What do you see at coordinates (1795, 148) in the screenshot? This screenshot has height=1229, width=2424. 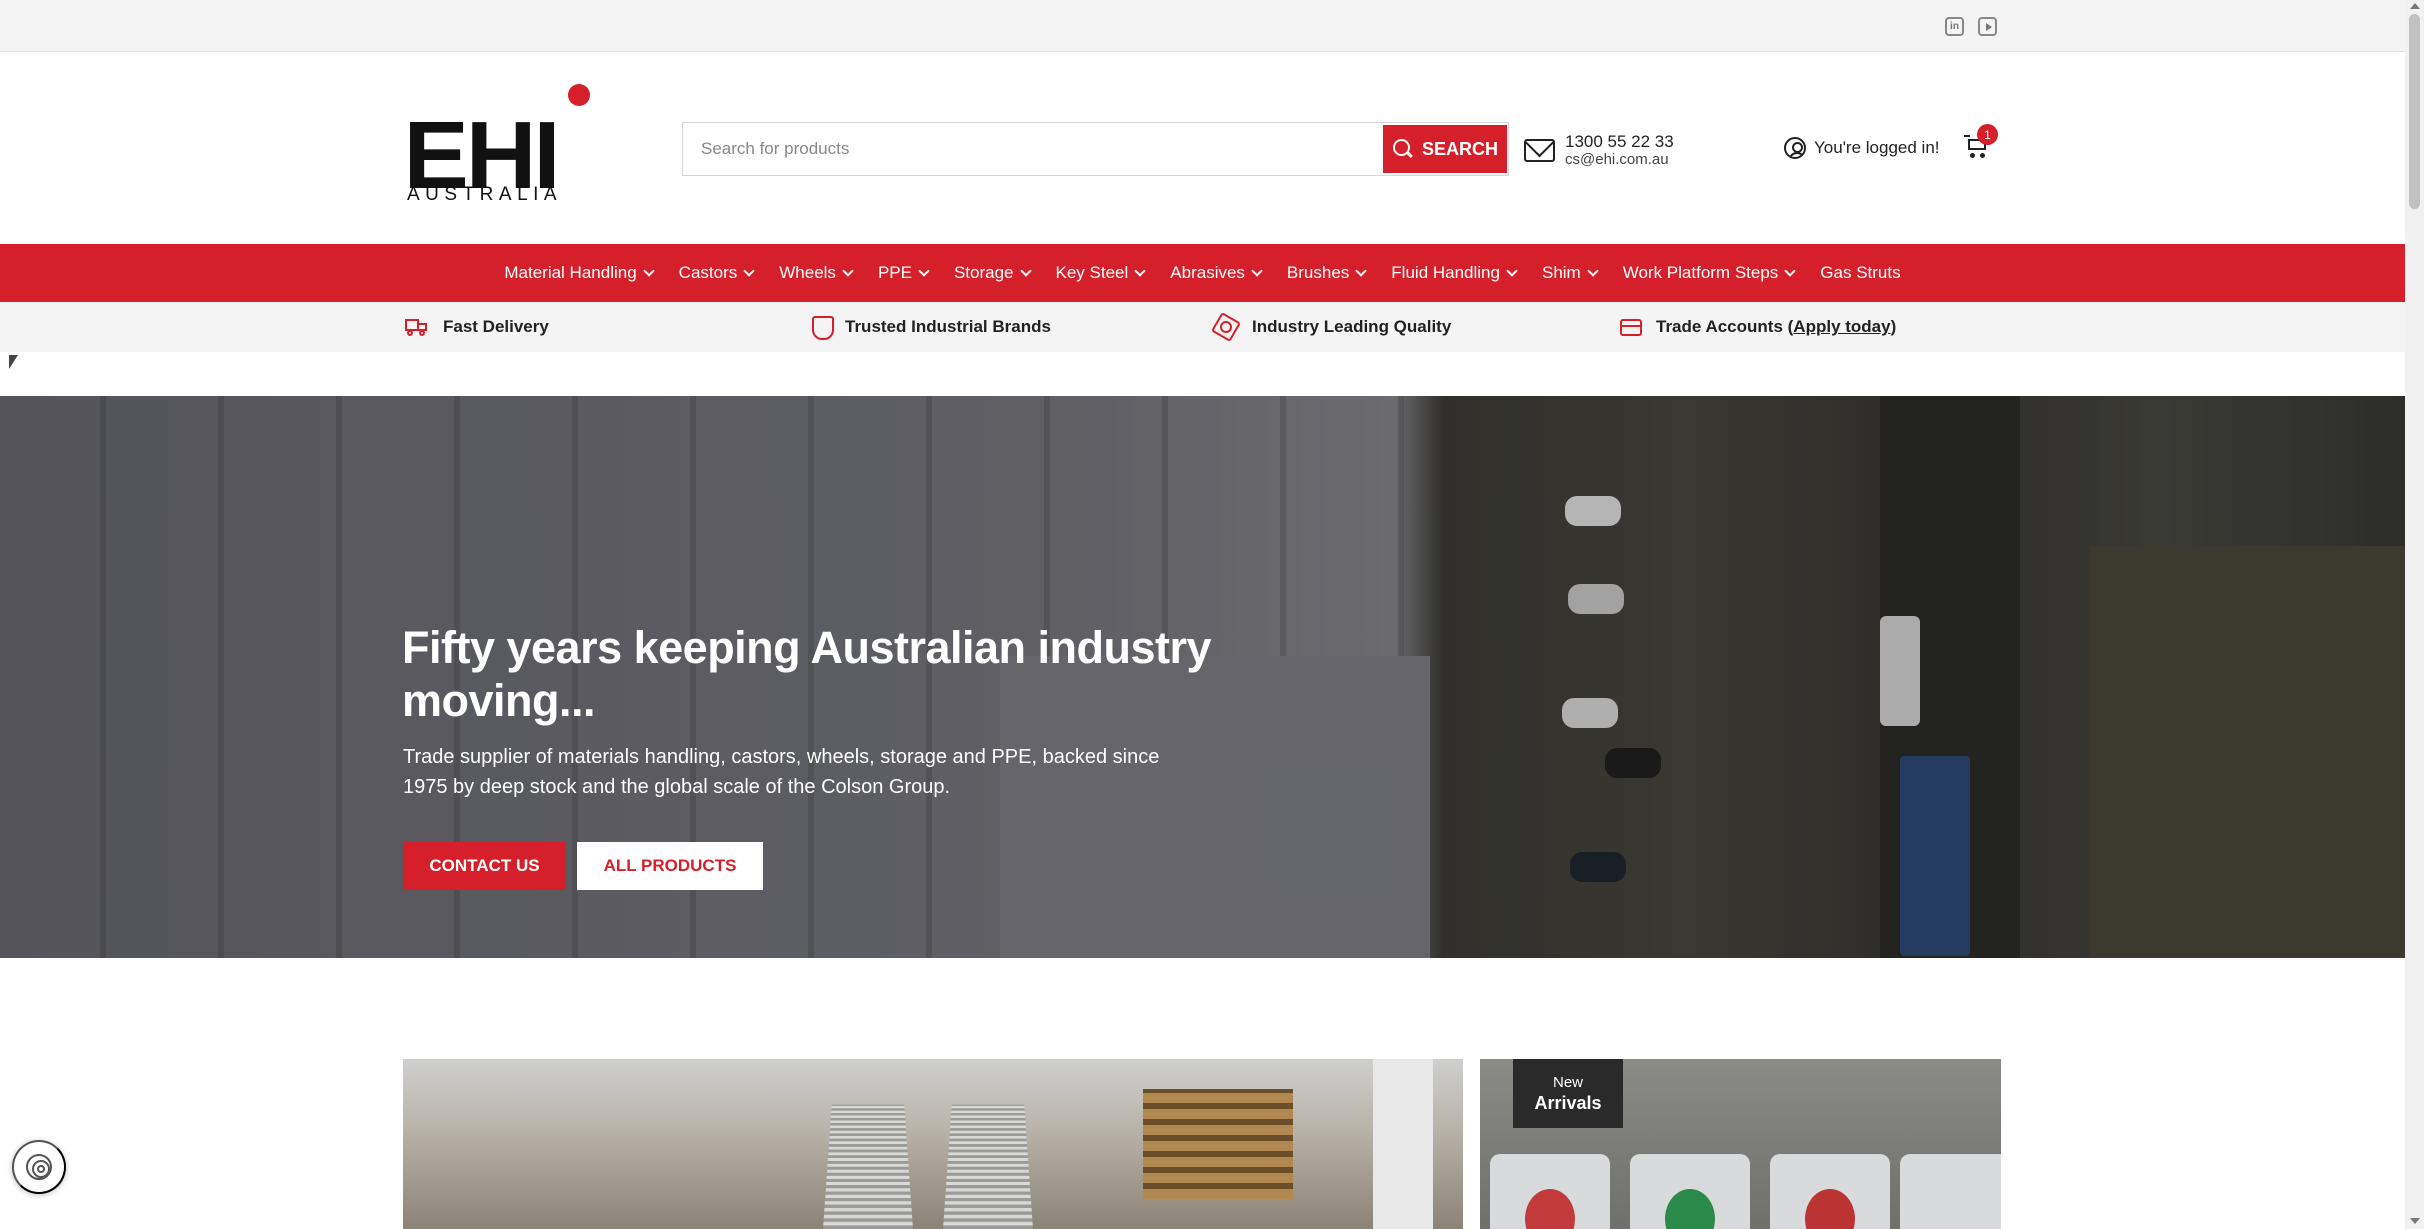 I see `user-icon` at bounding box center [1795, 148].